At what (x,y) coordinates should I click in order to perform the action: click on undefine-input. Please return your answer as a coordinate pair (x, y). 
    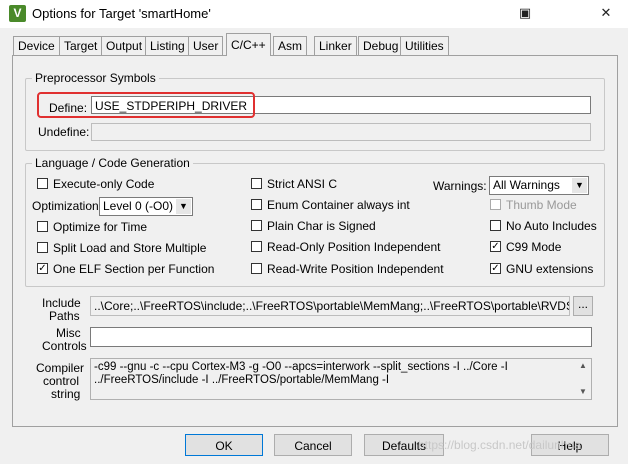
    Looking at the image, I should click on (341, 132).